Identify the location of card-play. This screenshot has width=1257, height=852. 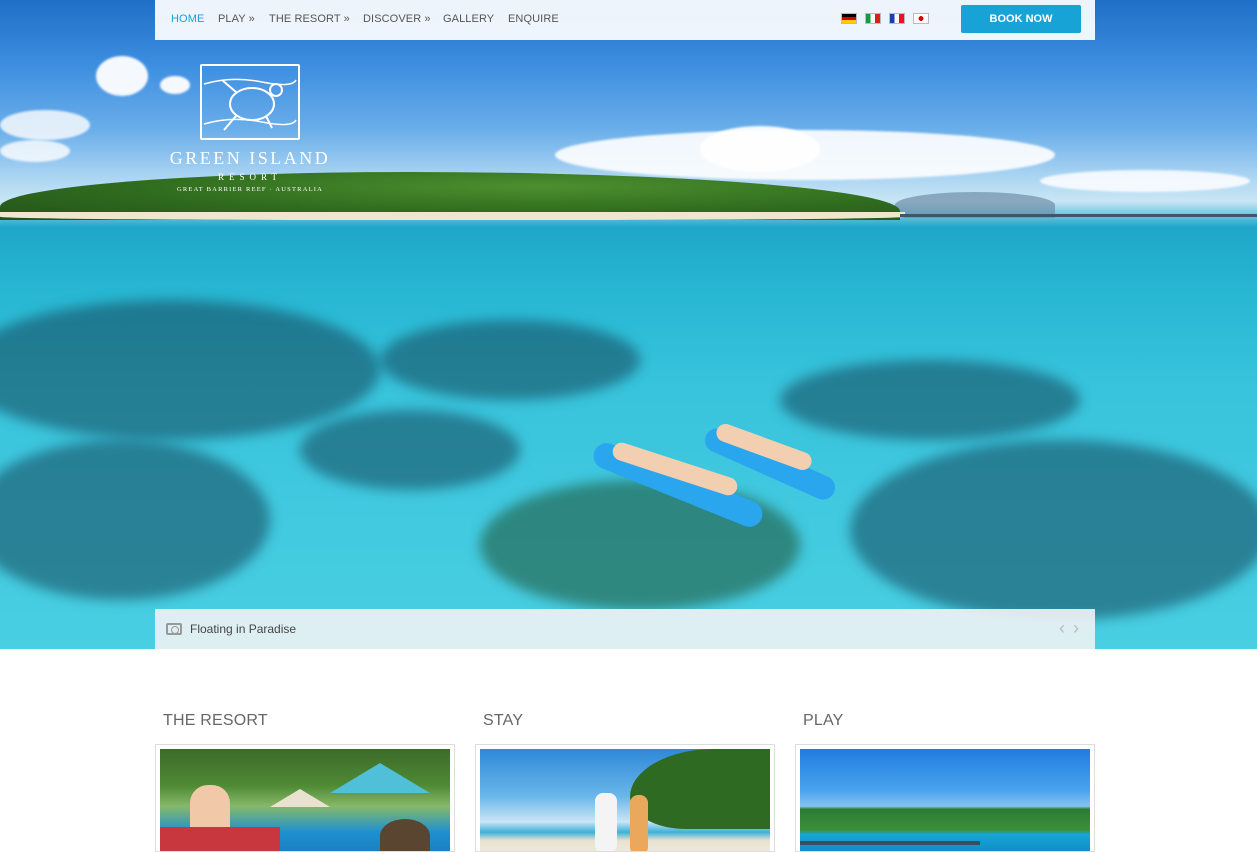
(945, 798).